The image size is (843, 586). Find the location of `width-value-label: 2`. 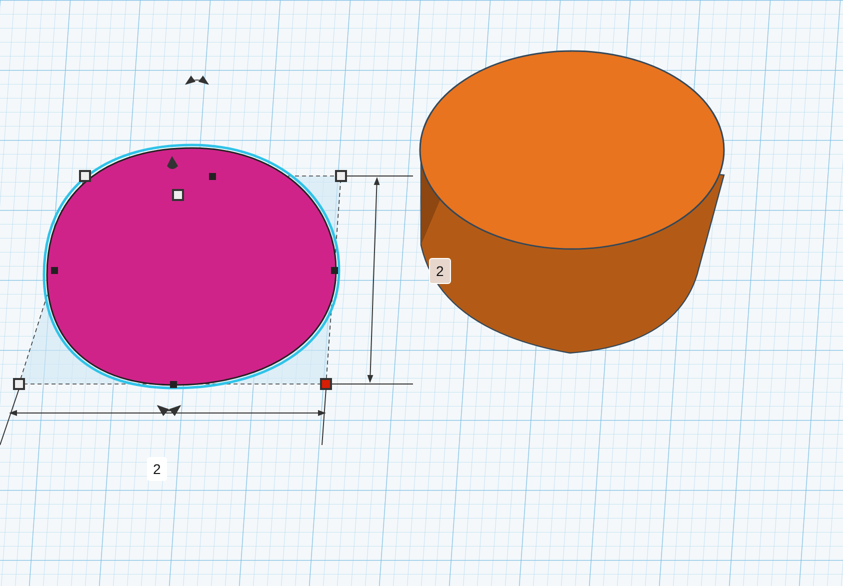

width-value-label: 2 is located at coordinates (157, 469).